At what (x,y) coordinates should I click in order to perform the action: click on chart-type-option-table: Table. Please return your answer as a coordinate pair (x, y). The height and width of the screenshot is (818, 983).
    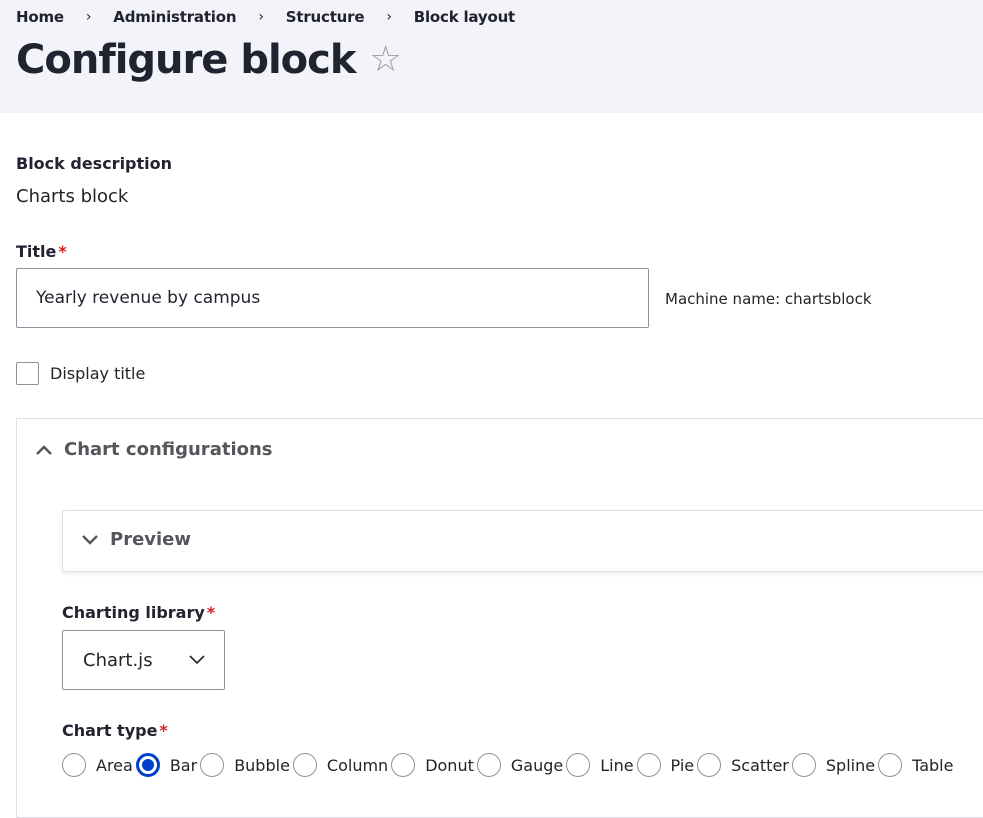
    Looking at the image, I should click on (917, 765).